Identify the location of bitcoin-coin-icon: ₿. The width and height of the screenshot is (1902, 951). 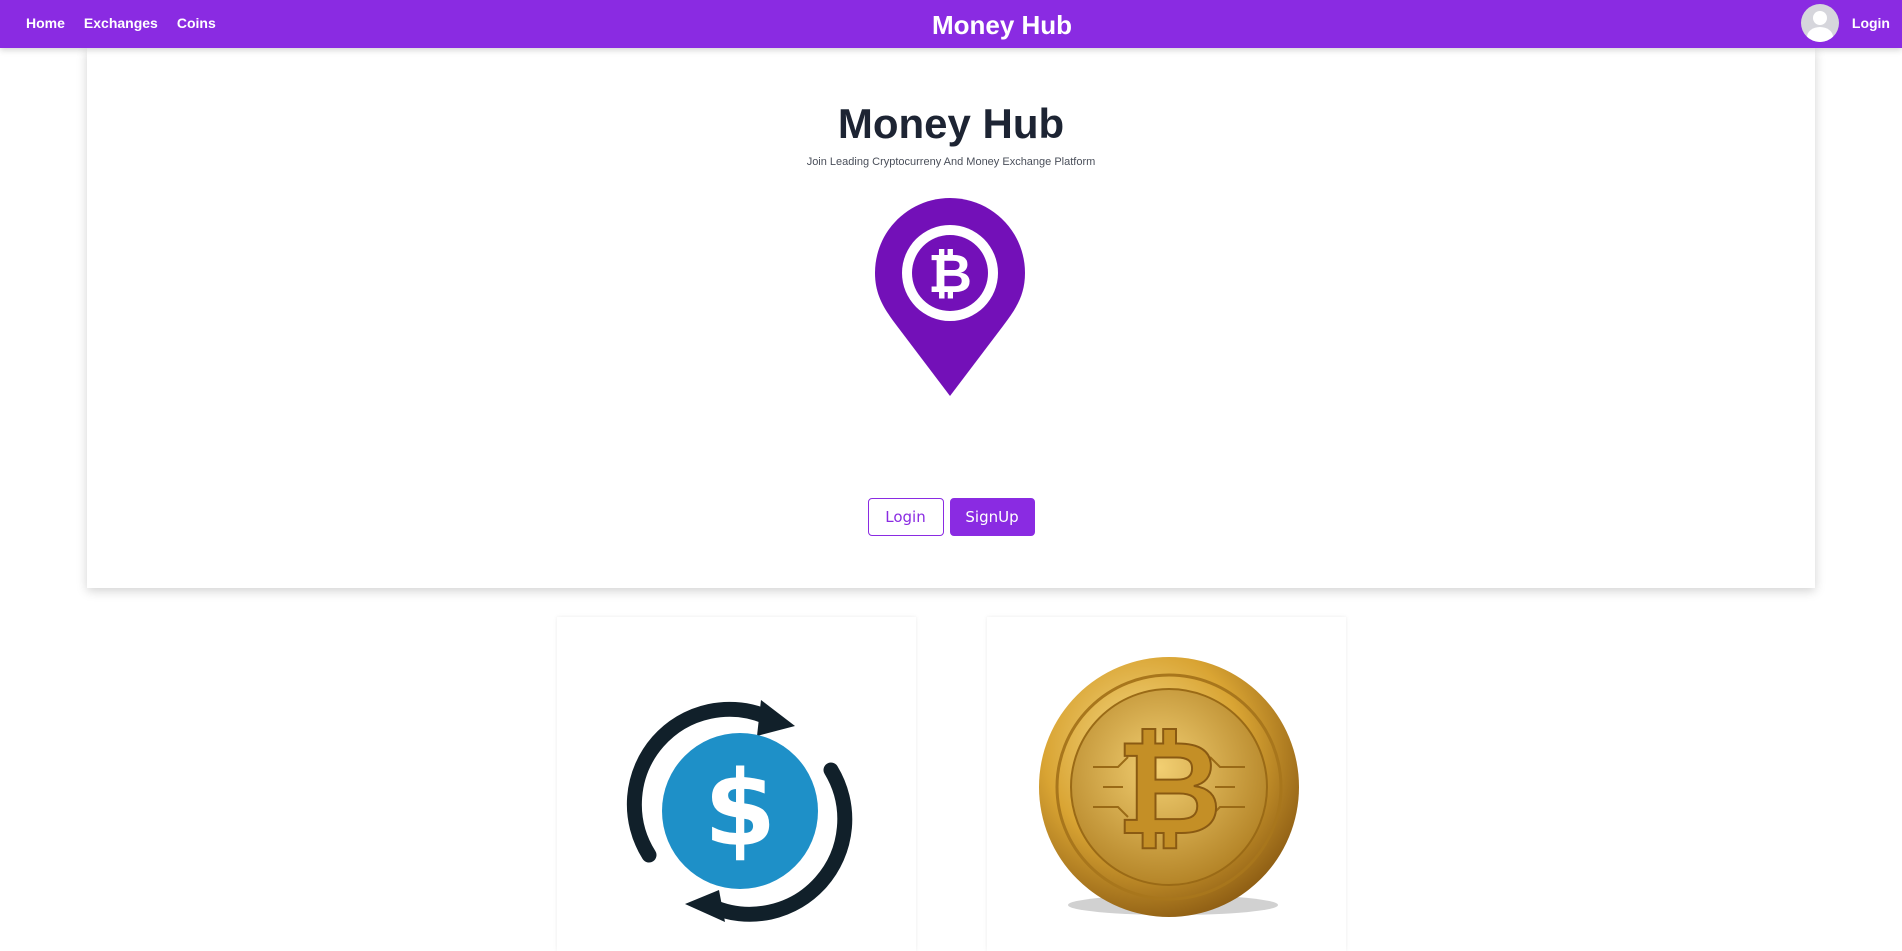
(1169, 787).